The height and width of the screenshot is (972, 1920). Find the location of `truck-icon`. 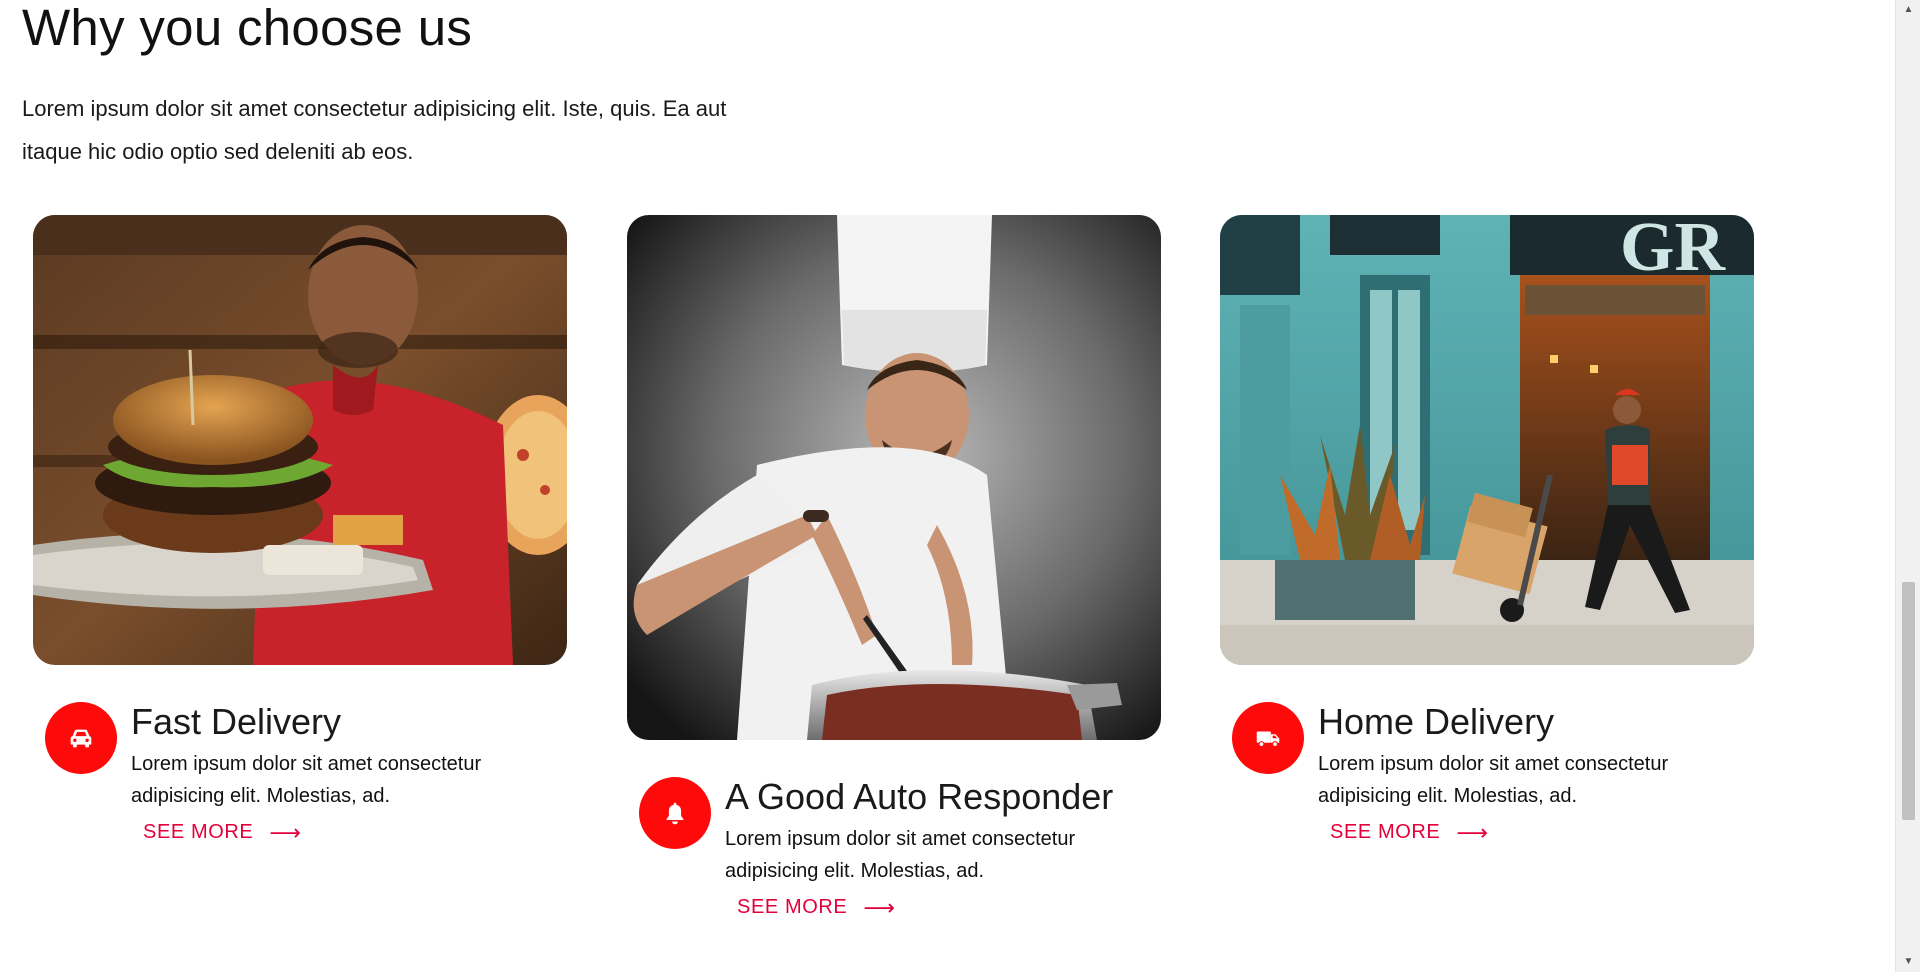

truck-icon is located at coordinates (1268, 739).